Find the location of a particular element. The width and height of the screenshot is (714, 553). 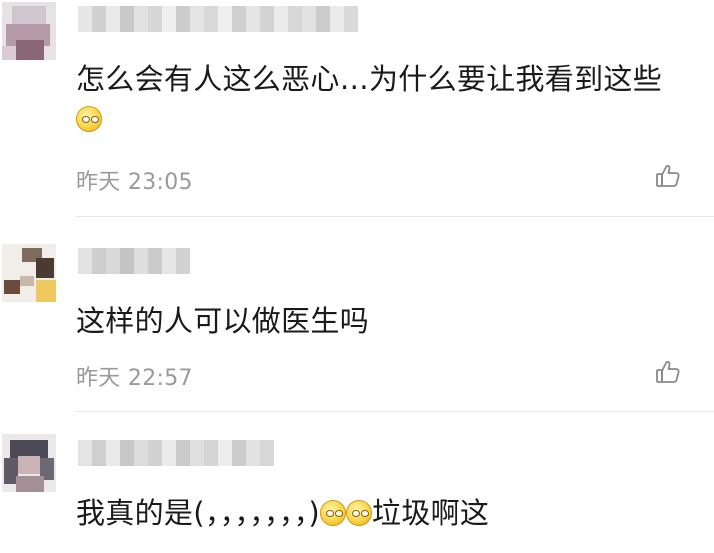

pleading-face-emoji-icon is located at coordinates (89, 119).